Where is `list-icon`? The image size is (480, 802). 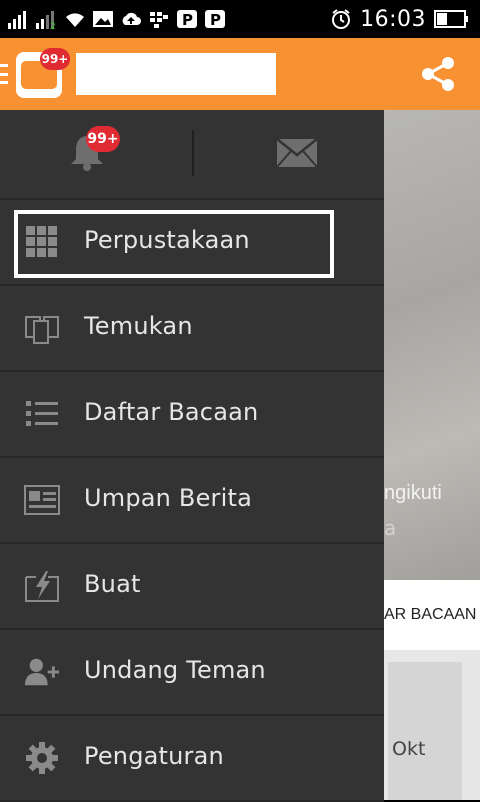 list-icon is located at coordinates (42, 414).